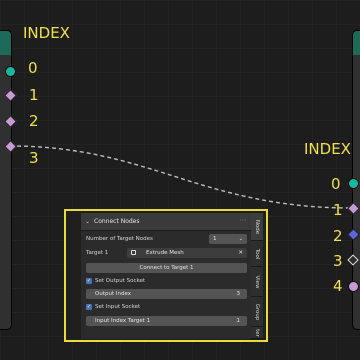 Image resolution: width=360 pixels, height=360 pixels. I want to click on sidebar-tabs: Node Tool View Group ter, so click(257, 276).